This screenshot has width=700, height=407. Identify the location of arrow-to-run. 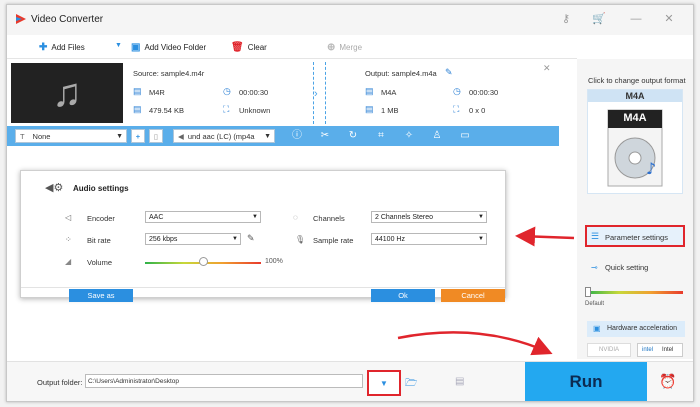
(475, 343).